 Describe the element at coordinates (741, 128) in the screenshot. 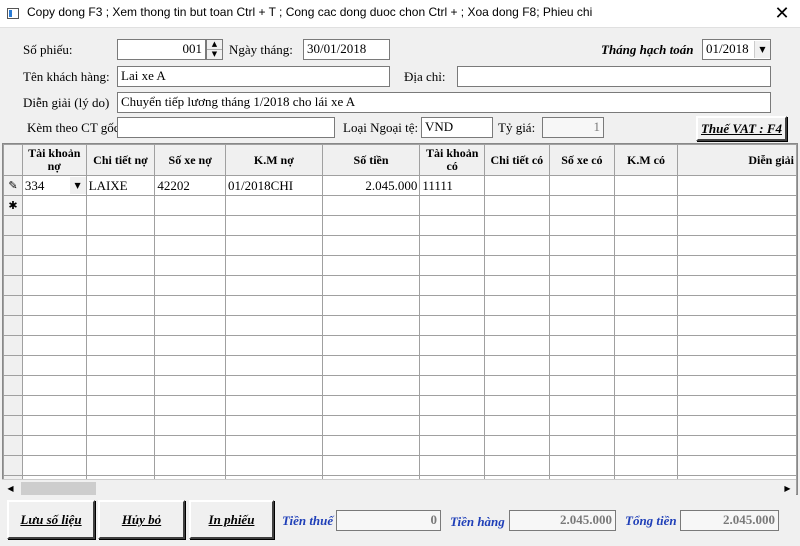

I see `thue-vat-button: Thuế VAT : F4` at that location.